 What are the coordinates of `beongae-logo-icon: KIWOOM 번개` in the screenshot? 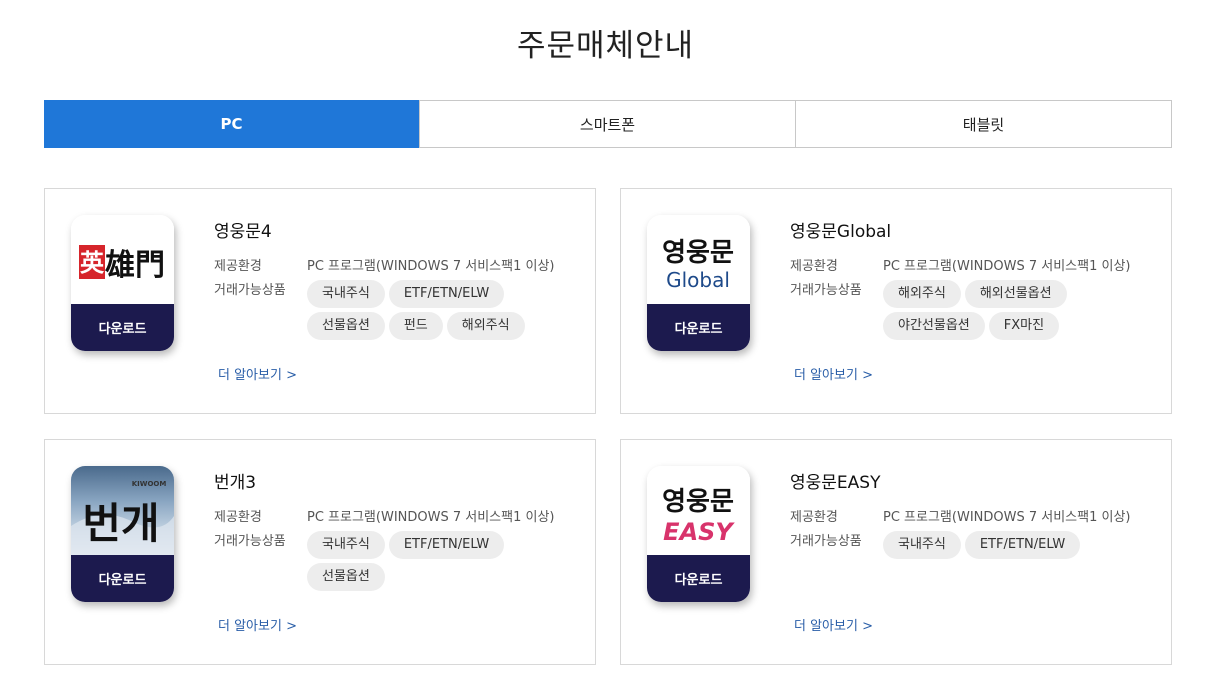 It's located at (122, 510).